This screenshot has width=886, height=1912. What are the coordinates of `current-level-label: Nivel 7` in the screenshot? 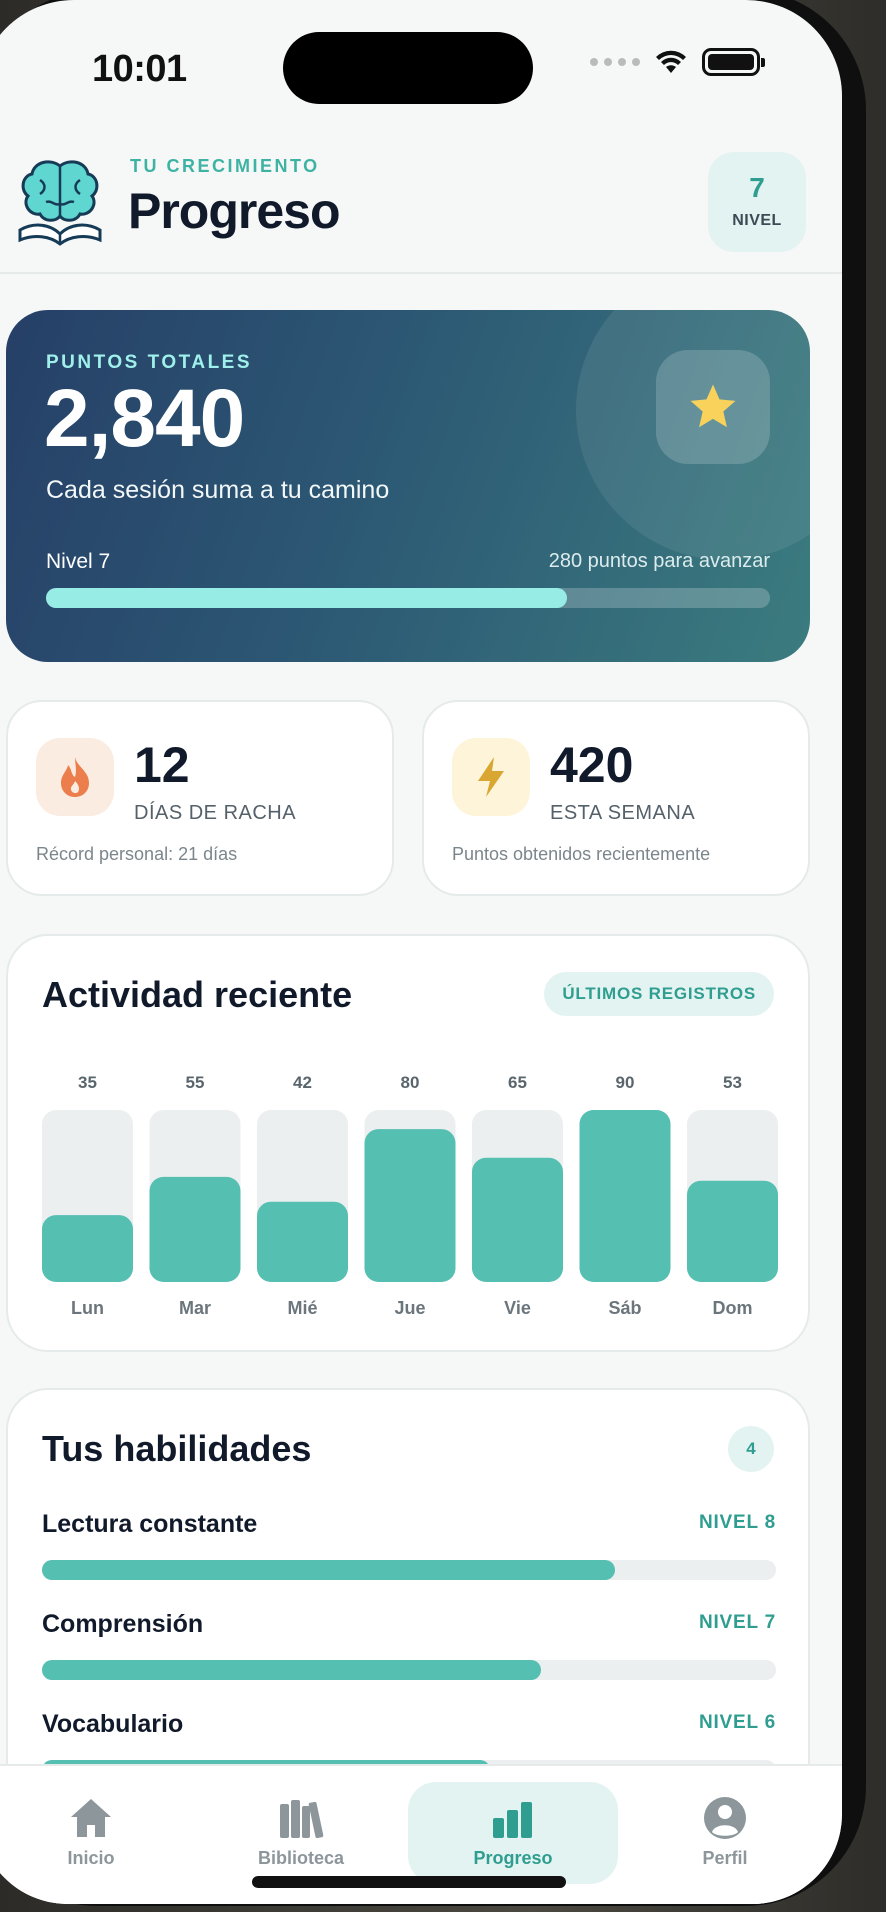 It's located at (78, 561).